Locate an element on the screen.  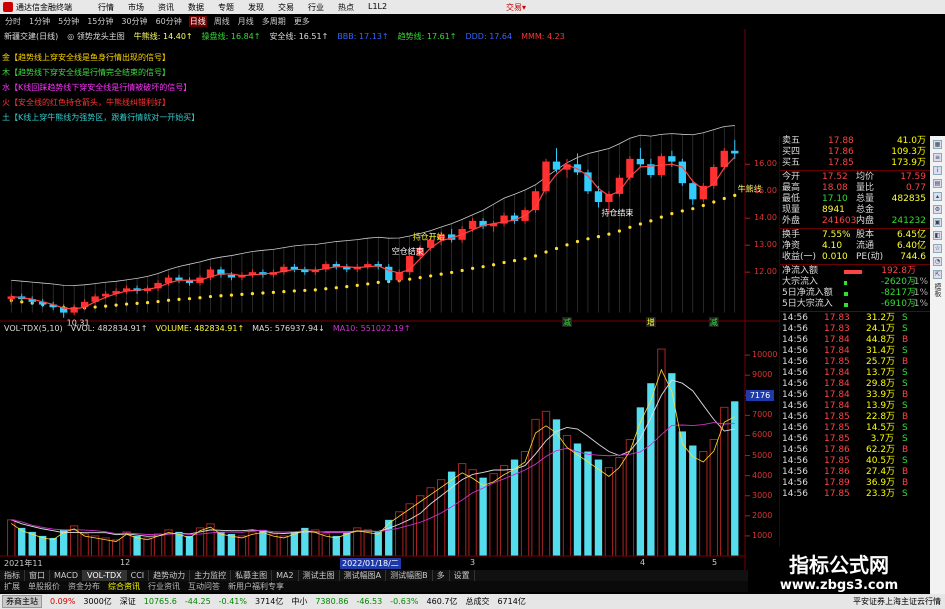
period-tab: 分时 is located at coordinates (13, 21).